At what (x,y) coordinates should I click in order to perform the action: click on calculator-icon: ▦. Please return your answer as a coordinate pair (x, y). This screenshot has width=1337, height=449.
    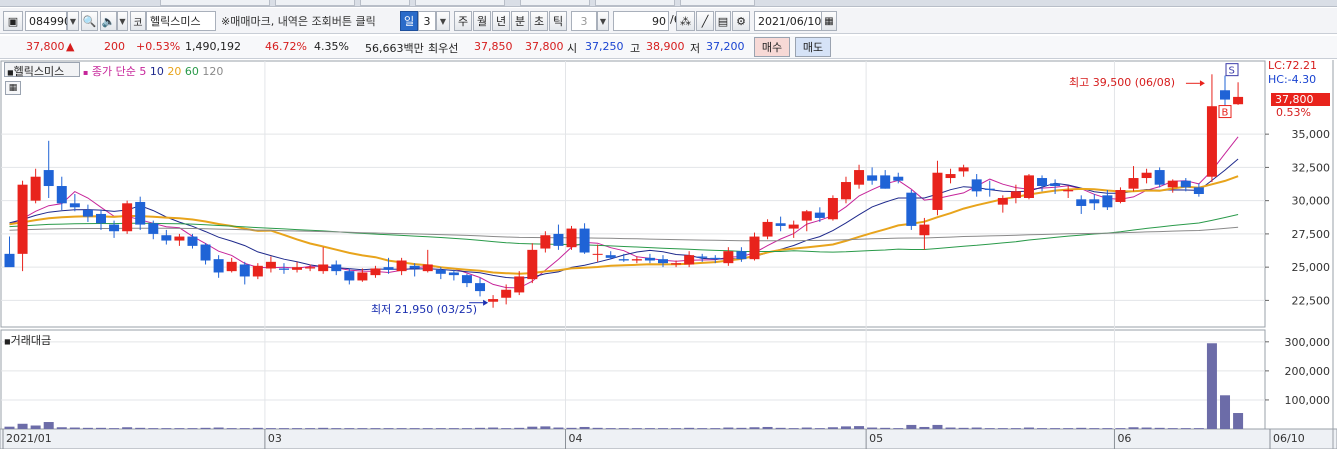
    Looking at the image, I should click on (13, 88).